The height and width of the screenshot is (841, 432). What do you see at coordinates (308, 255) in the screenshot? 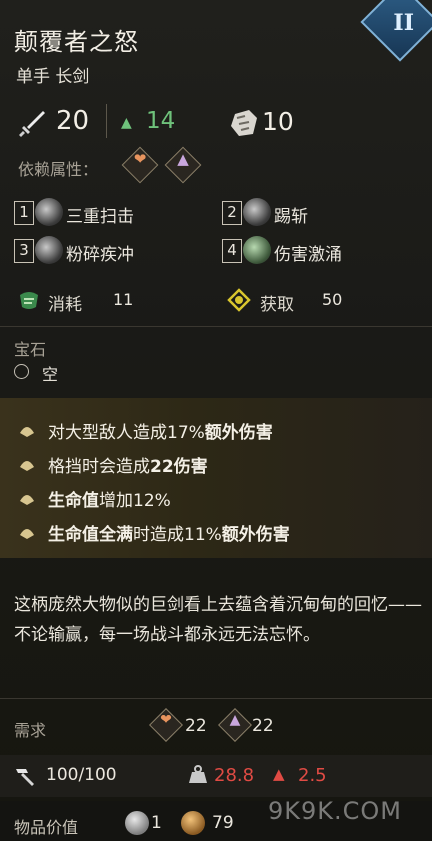
I see `skill-name: 伤害激涌` at bounding box center [308, 255].